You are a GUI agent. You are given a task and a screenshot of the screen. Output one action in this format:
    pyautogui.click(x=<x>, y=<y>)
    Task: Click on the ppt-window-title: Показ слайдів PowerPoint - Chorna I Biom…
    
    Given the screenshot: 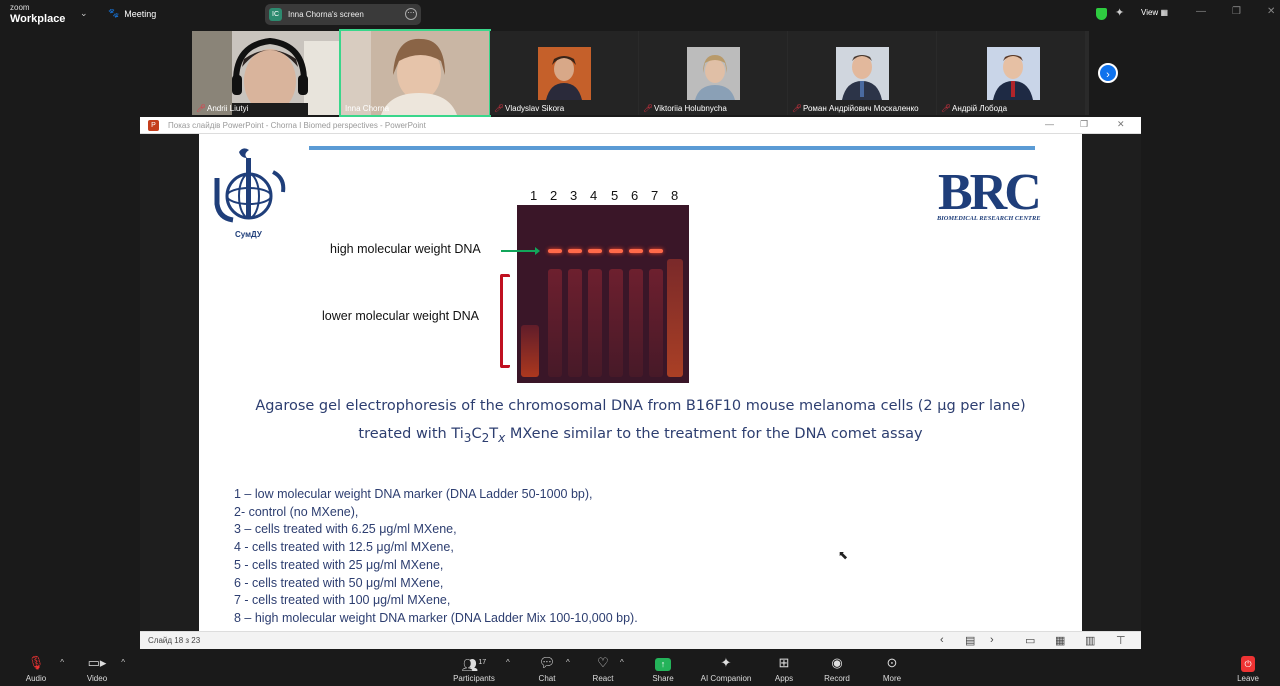 What is the action you would take?
    pyautogui.click(x=297, y=125)
    